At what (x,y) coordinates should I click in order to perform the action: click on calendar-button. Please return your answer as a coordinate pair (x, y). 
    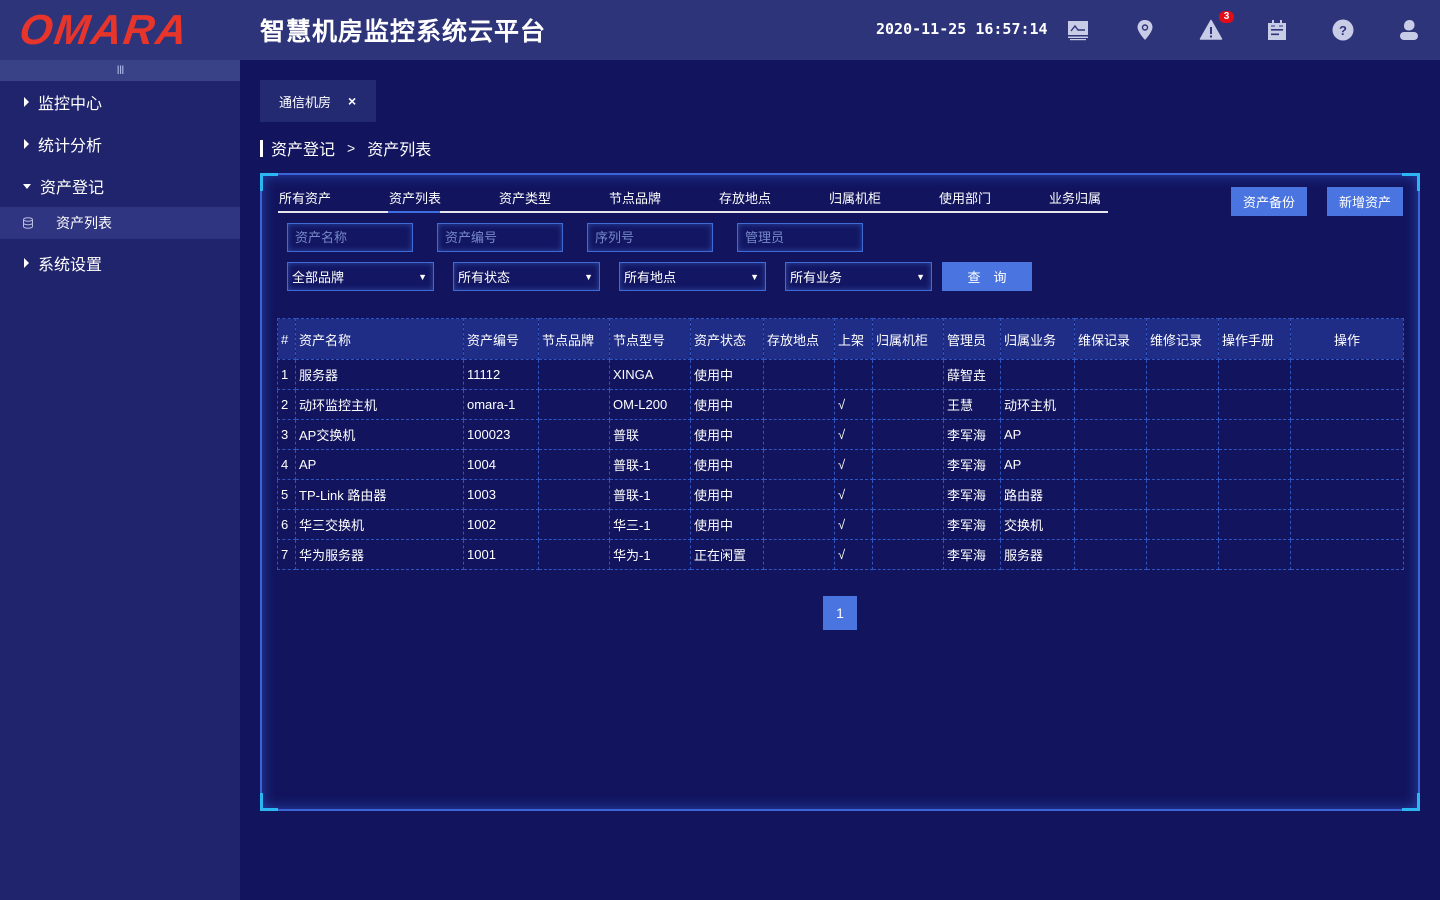
    Looking at the image, I should click on (1277, 30).